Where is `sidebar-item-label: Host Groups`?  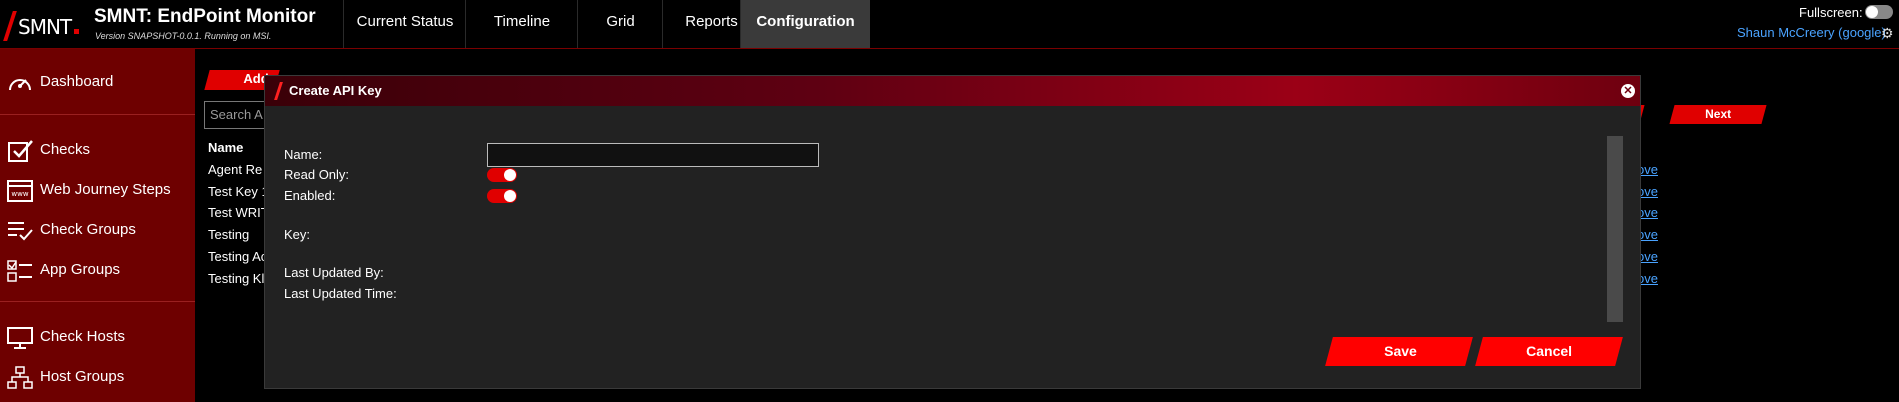
sidebar-item-label: Host Groups is located at coordinates (82, 376).